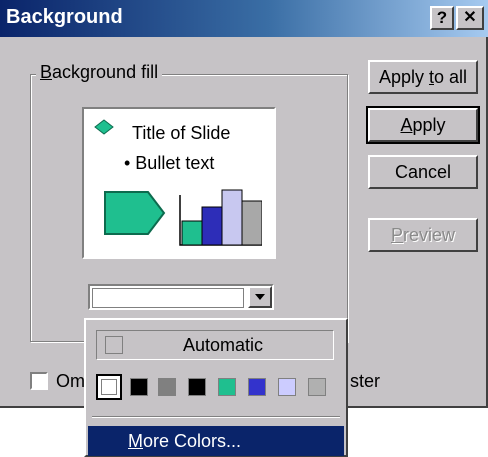 The width and height of the screenshot is (488, 457). Describe the element at coordinates (139, 387) in the screenshot. I see `color-swatch-black` at that location.